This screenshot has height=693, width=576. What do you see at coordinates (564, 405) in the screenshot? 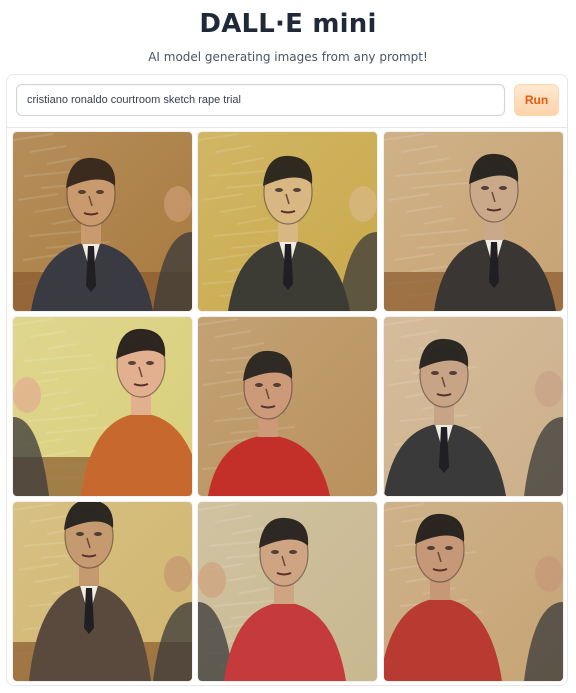
I see `gallery-scrollbar` at bounding box center [564, 405].